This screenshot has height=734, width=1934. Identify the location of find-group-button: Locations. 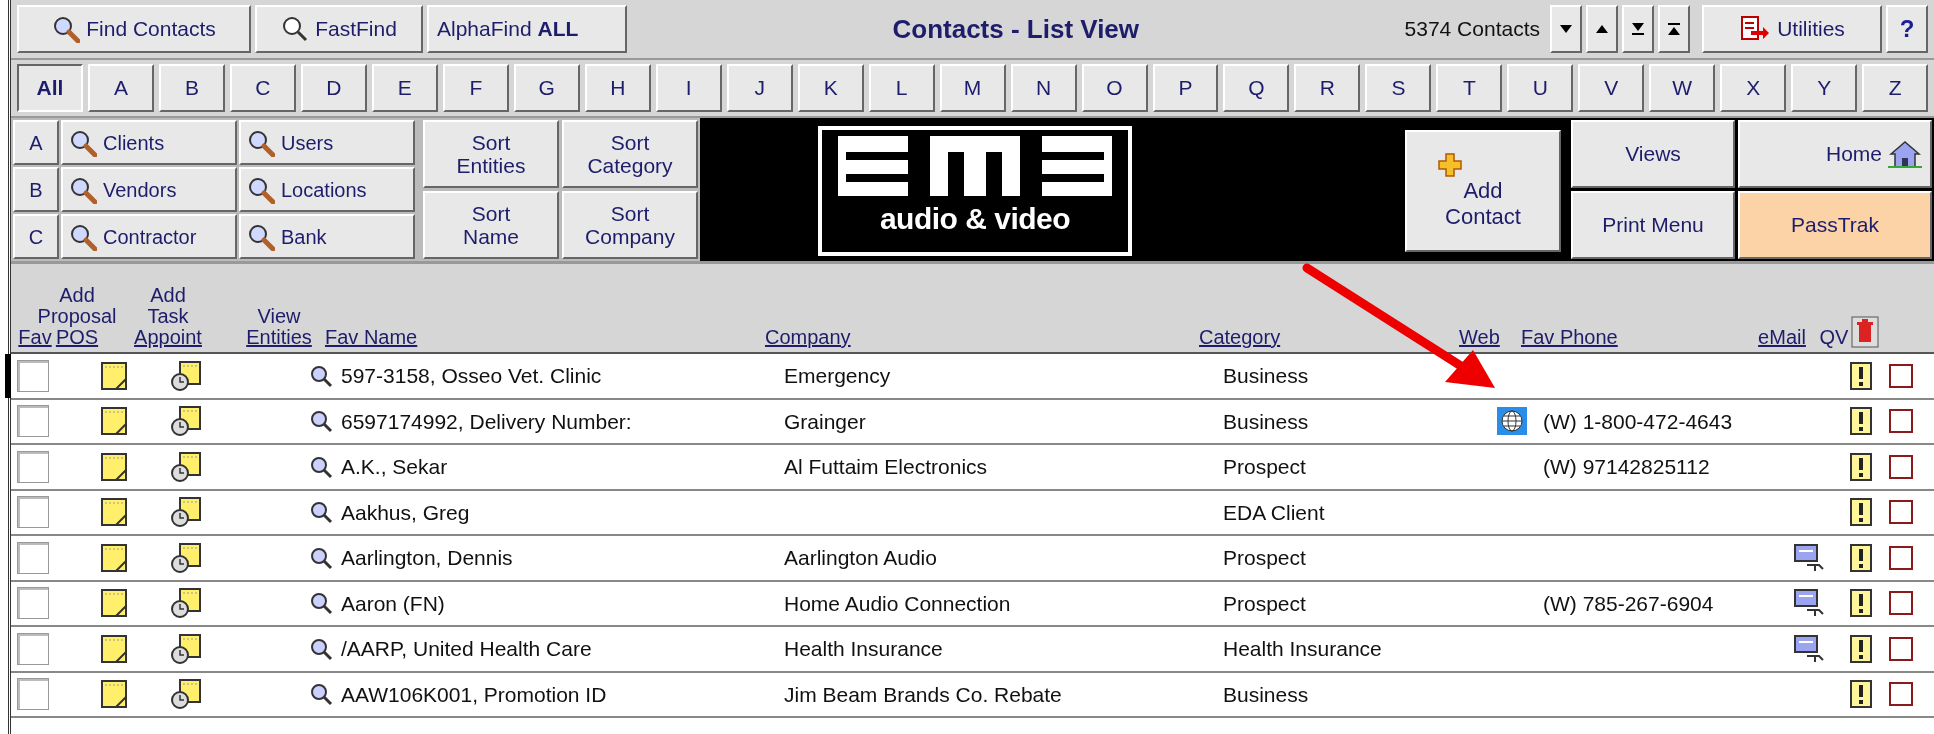
(327, 189).